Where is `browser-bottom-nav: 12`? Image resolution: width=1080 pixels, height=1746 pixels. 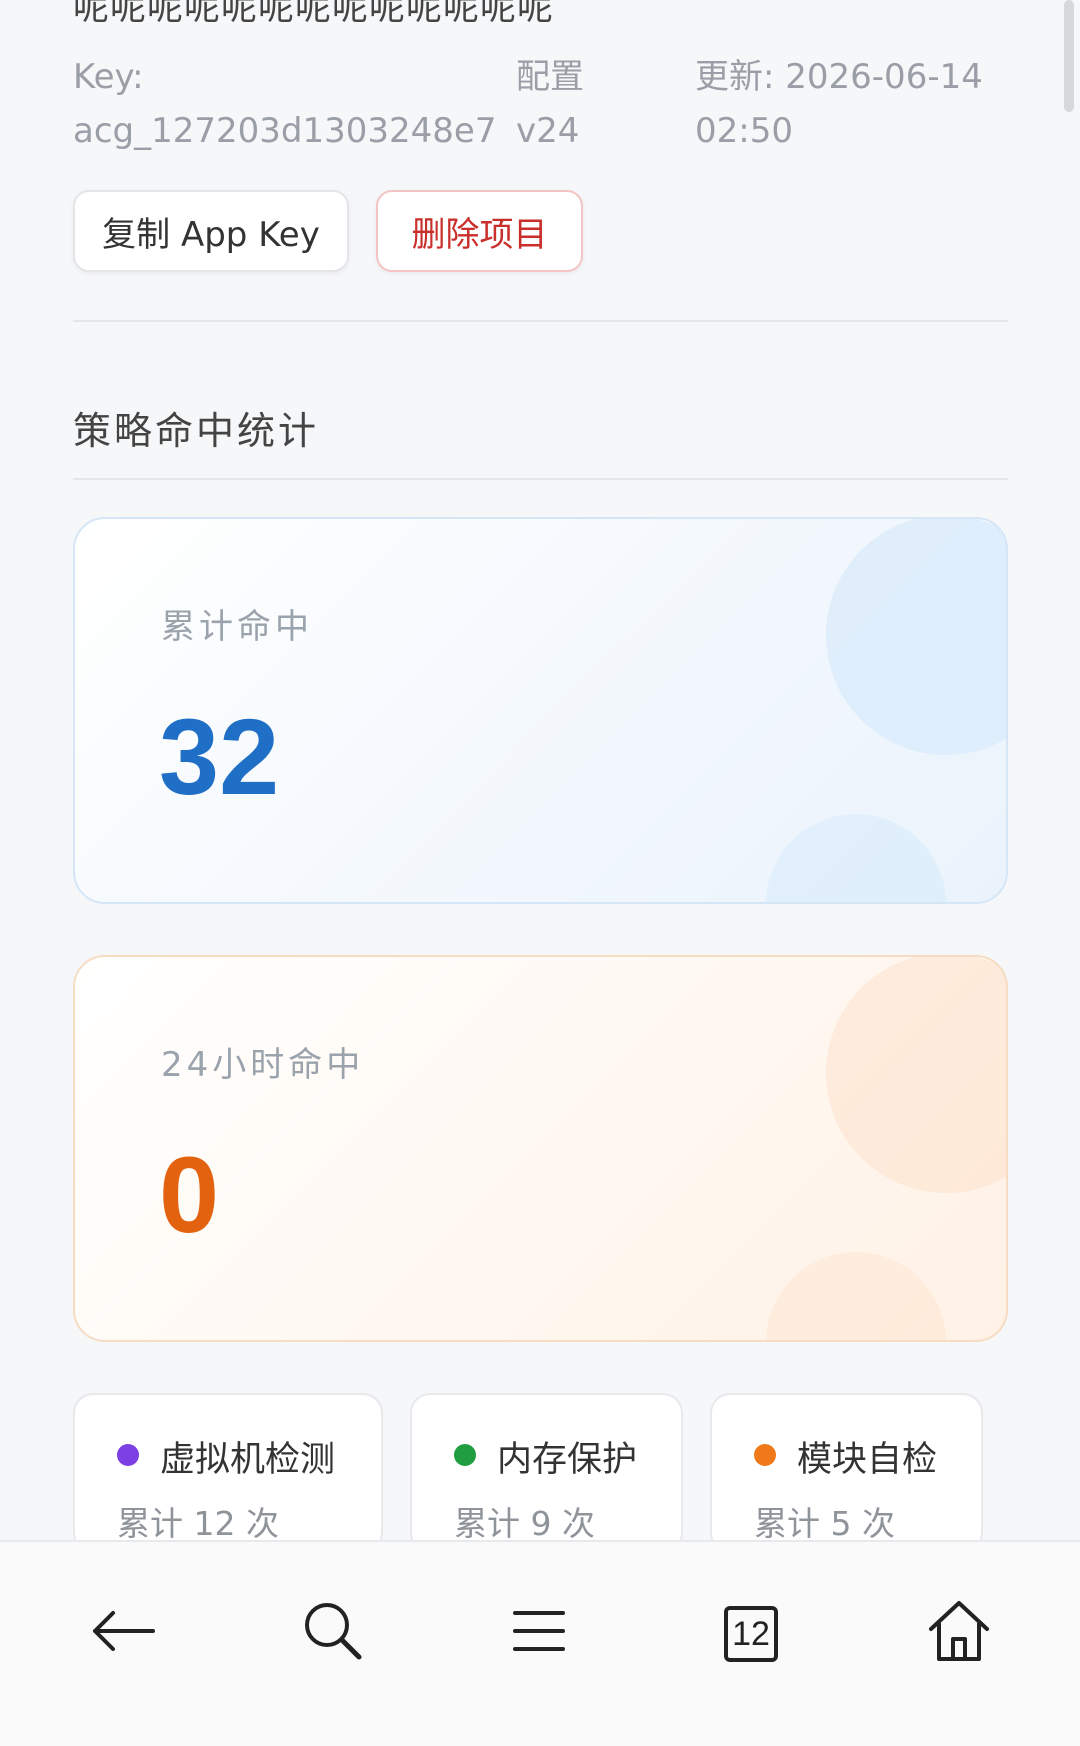
browser-bottom-nav: 12 is located at coordinates (540, 1643).